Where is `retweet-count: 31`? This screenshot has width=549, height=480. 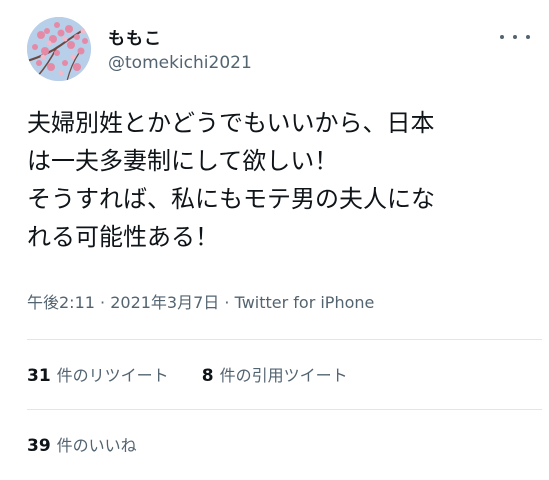 retweet-count: 31 is located at coordinates (39, 376).